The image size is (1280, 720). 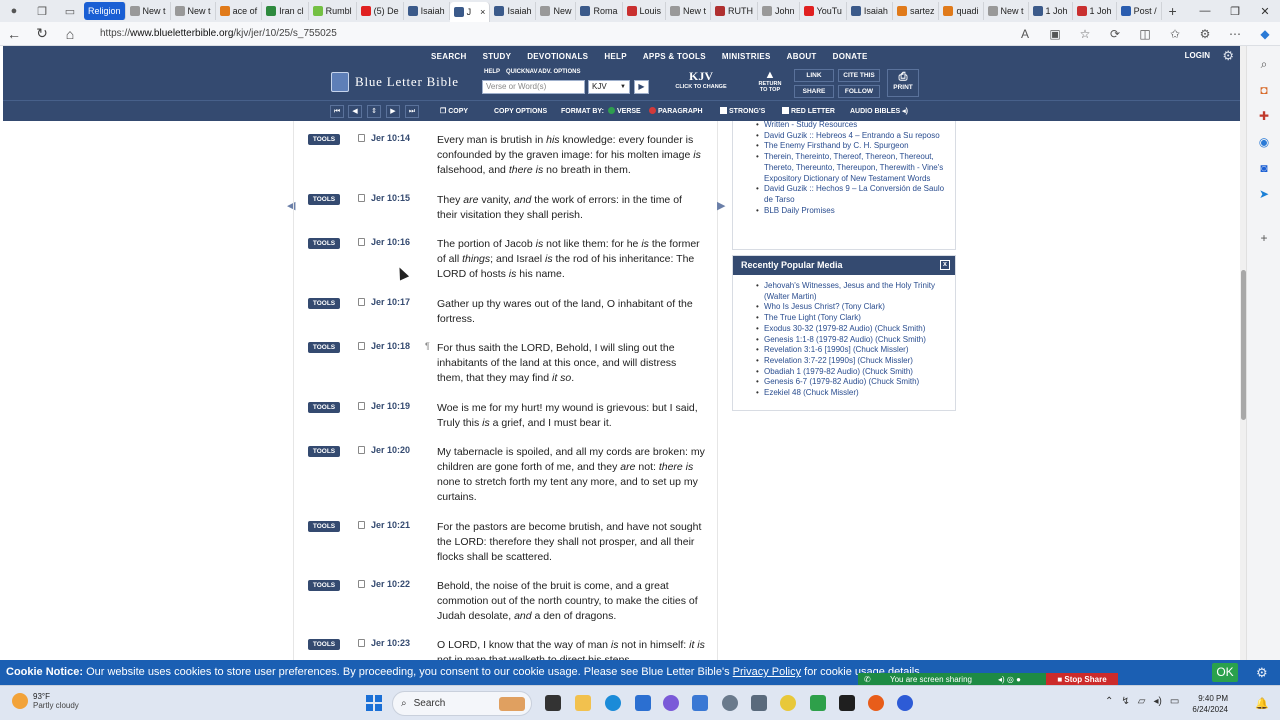 I want to click on workspaces-icon: ❐, so click(x=42, y=11).